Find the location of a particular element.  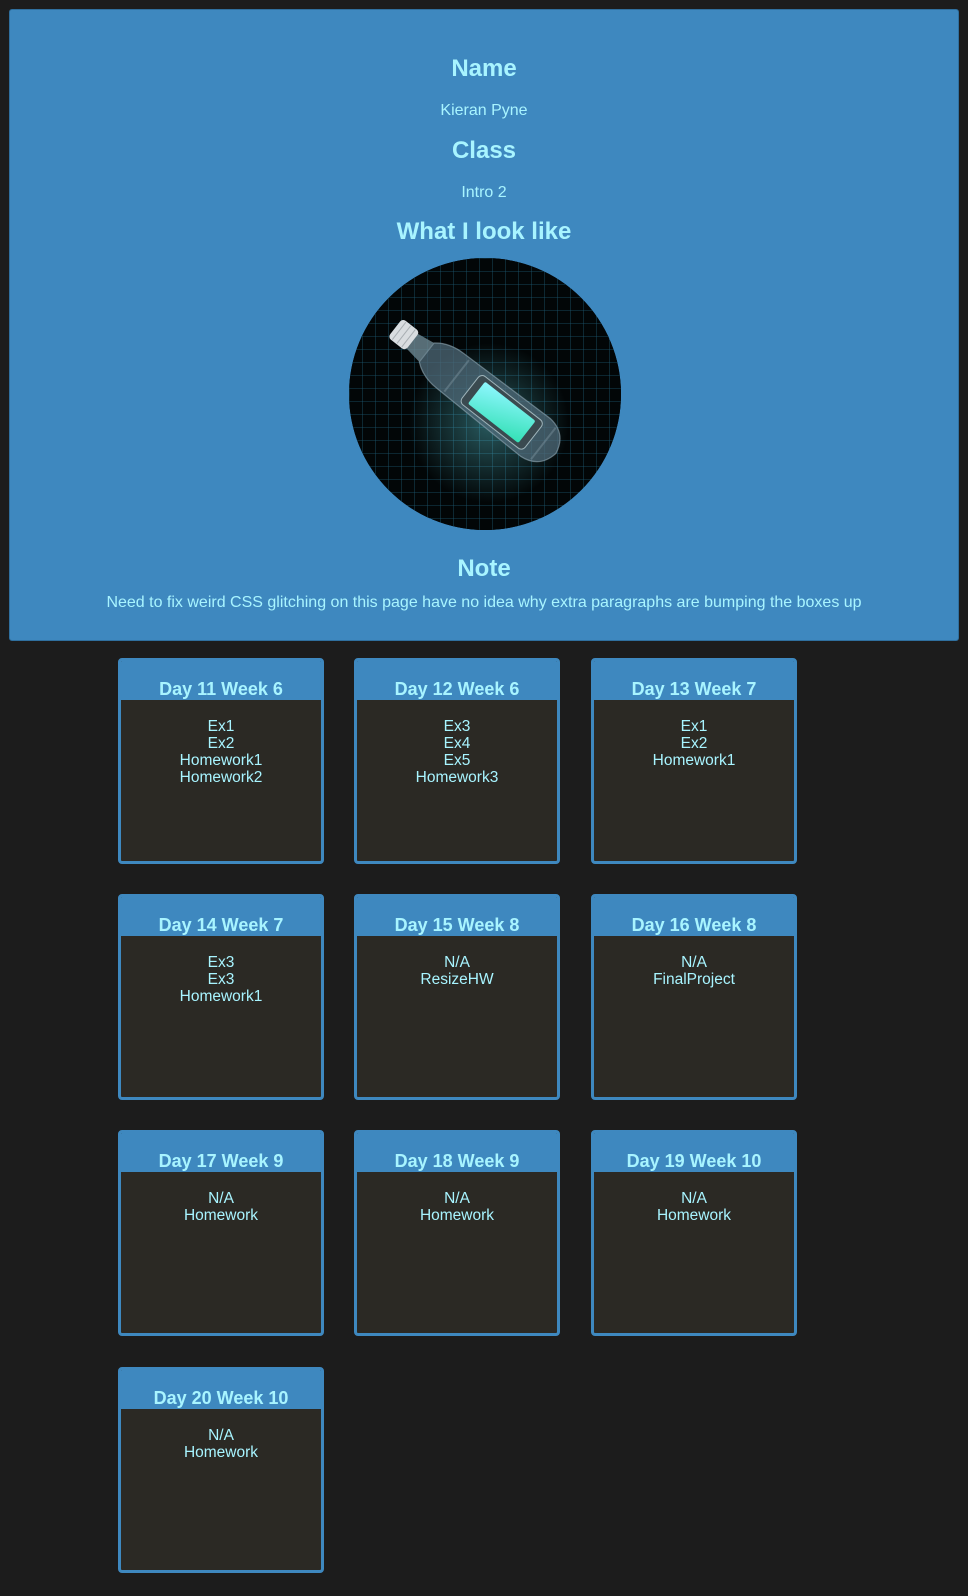

day-card-items: Ex3 Ex3 Homework1 is located at coordinates (221, 970).